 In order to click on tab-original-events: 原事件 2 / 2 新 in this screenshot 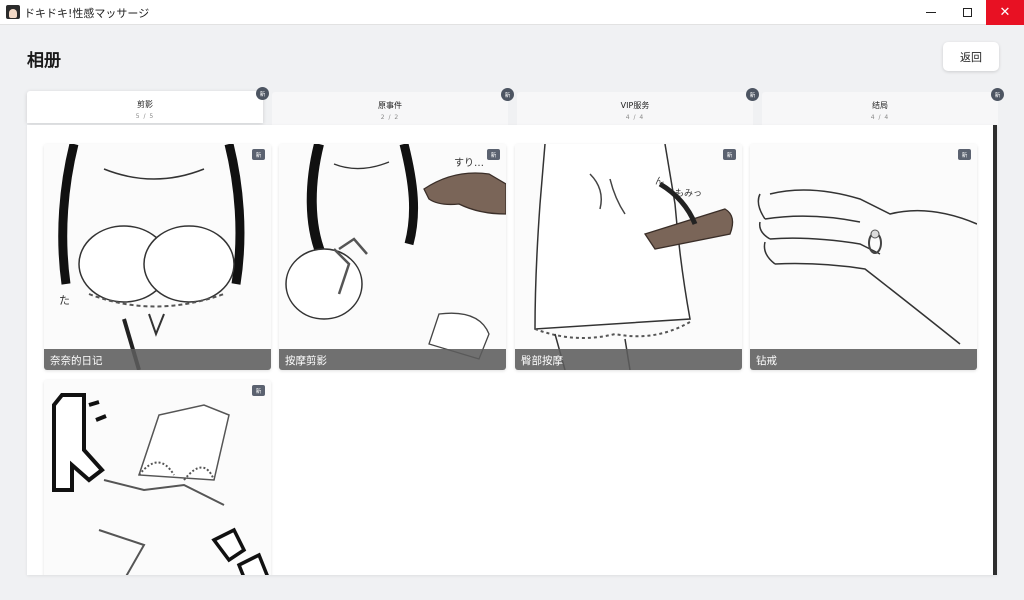, I will do `click(393, 106)`.